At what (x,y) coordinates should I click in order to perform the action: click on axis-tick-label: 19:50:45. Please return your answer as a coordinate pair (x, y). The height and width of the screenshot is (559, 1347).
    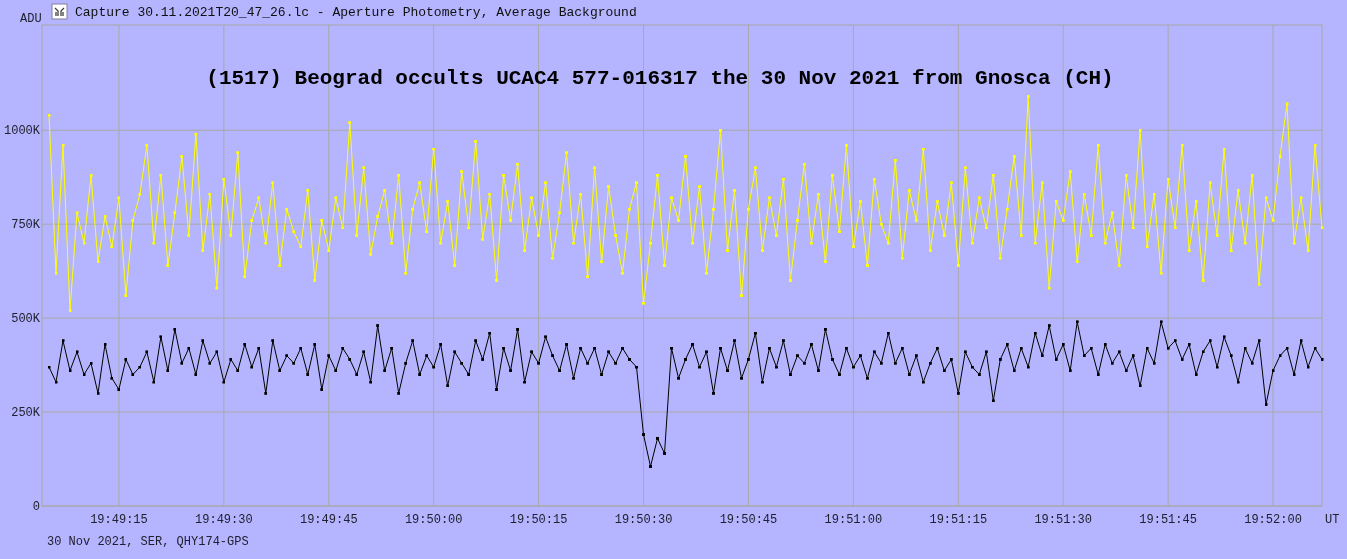
    Looking at the image, I should click on (748, 520).